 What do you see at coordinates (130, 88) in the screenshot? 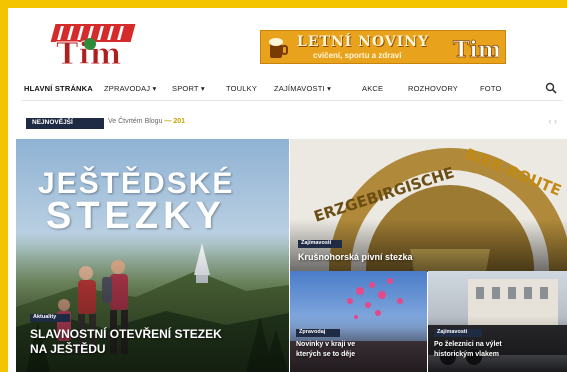
I see `nav-item-news: ZPRAVODAJ ▾` at bounding box center [130, 88].